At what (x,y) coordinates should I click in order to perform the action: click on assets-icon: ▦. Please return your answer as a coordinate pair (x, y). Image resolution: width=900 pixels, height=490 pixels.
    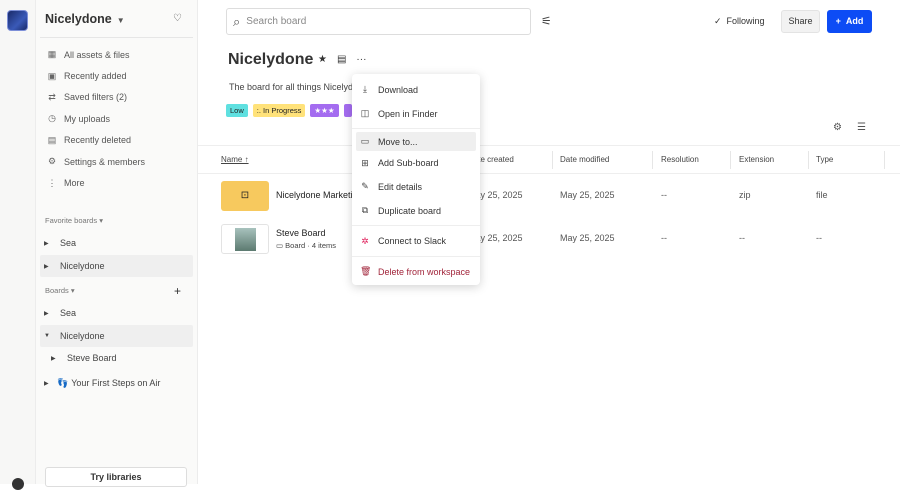
    Looking at the image, I should click on (52, 54).